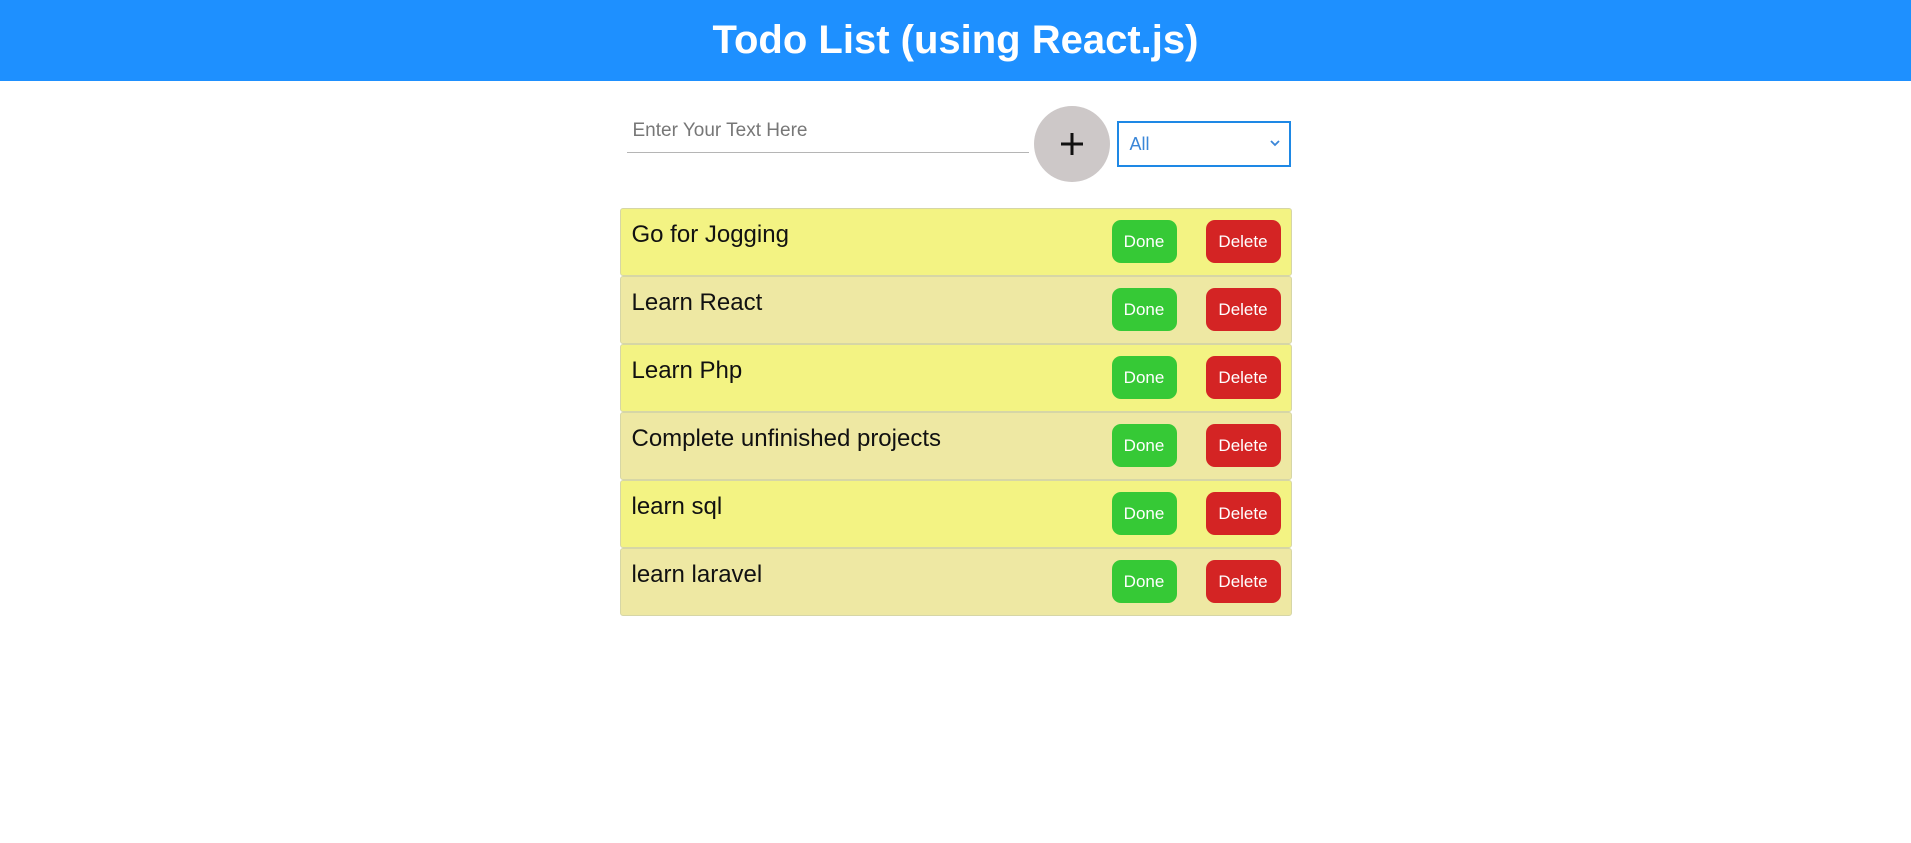  I want to click on todo-item: Learn Php Done Delete, so click(955, 378).